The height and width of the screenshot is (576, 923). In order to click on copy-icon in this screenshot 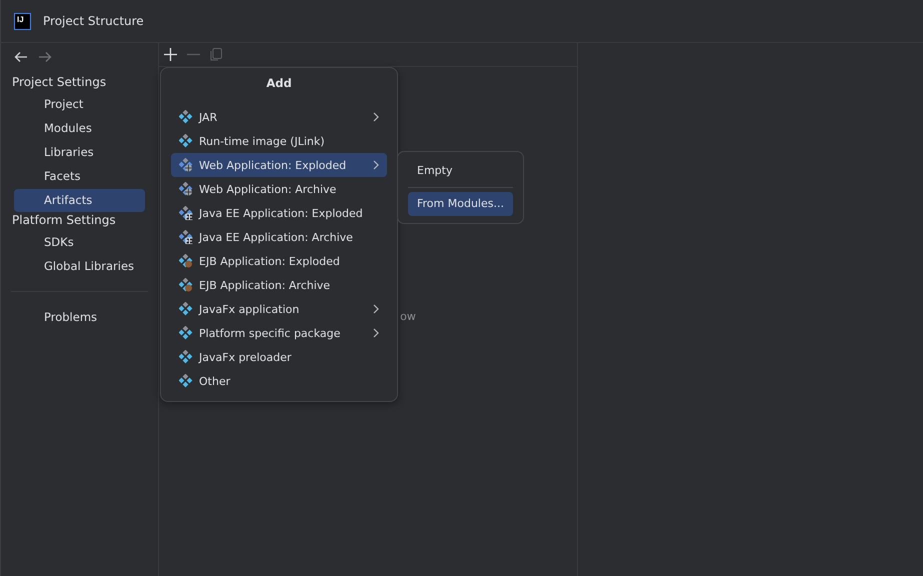, I will do `click(216, 54)`.